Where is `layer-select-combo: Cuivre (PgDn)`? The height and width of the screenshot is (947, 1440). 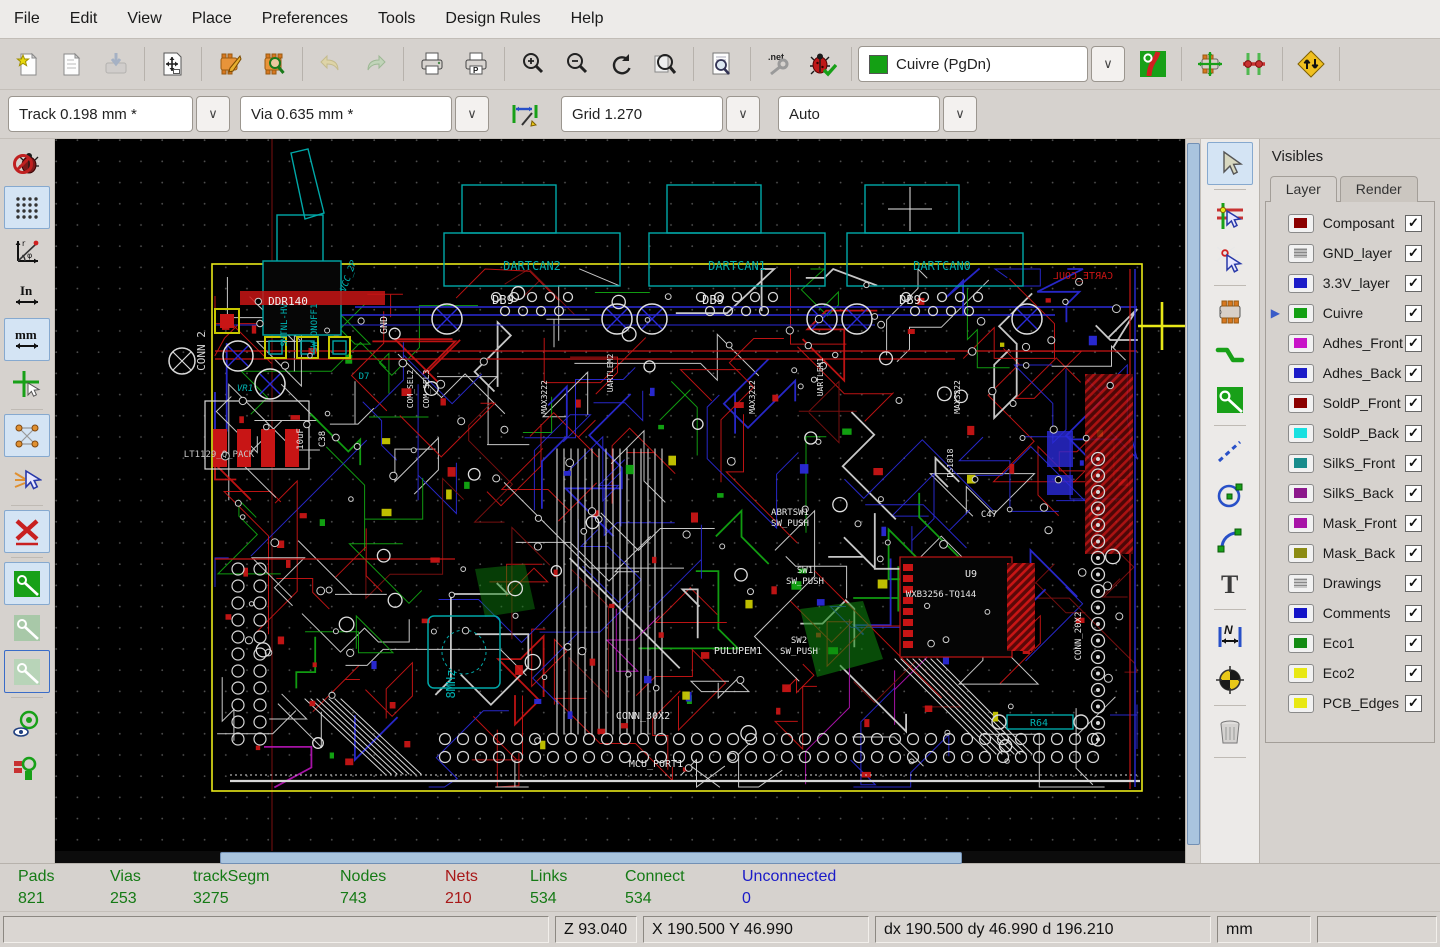 layer-select-combo: Cuivre (PgDn) is located at coordinates (973, 64).